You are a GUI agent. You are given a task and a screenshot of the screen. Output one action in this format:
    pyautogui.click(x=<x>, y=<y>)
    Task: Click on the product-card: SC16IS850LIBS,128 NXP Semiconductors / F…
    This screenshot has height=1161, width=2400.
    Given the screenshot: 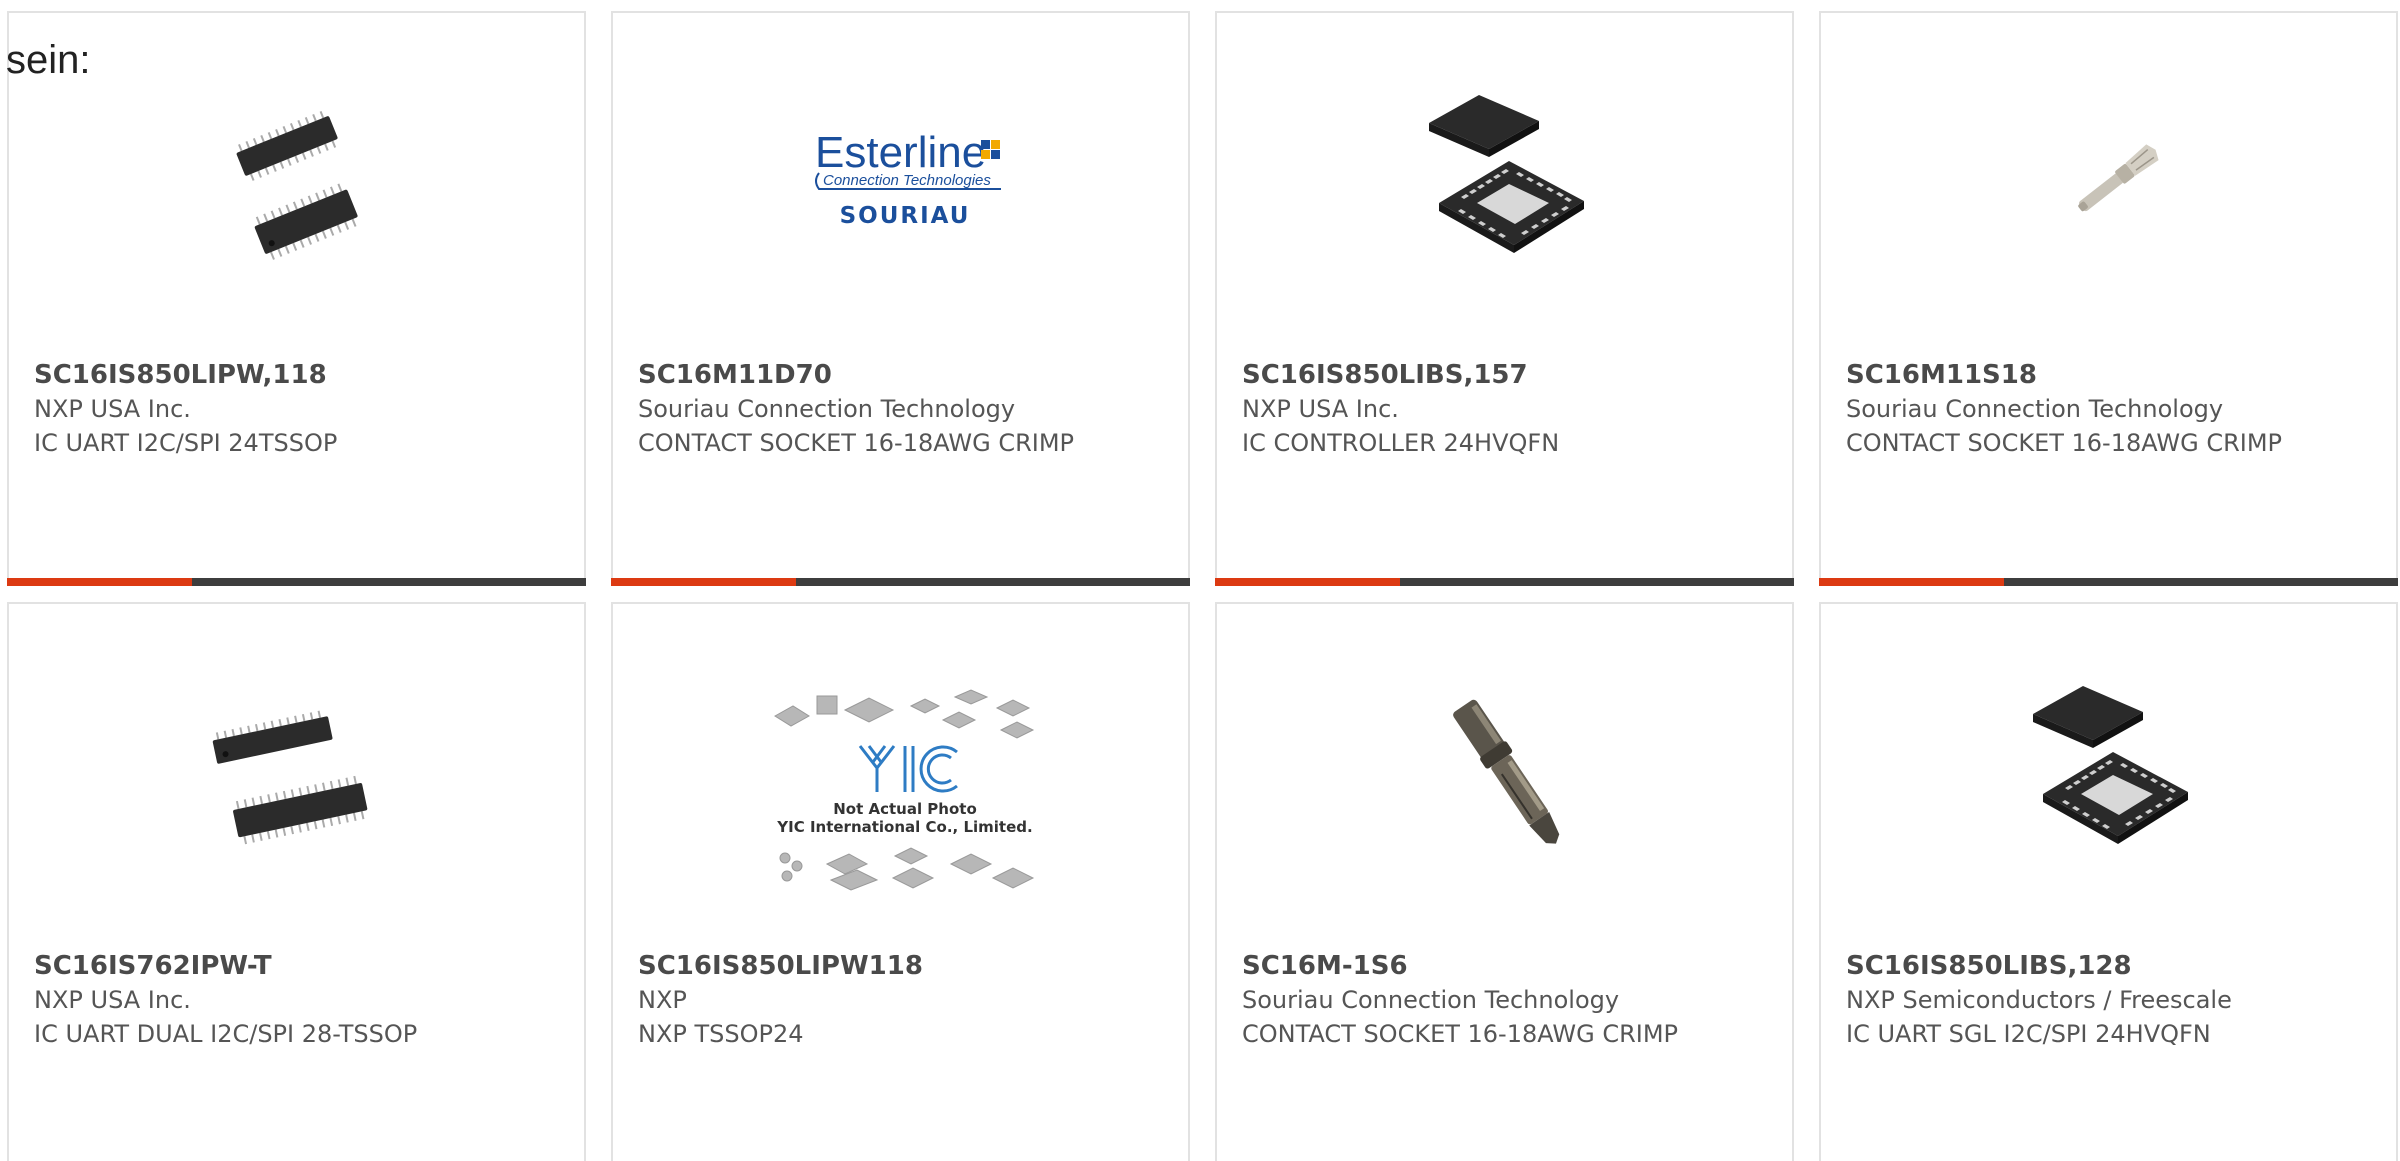 What is the action you would take?
    pyautogui.click(x=2108, y=881)
    